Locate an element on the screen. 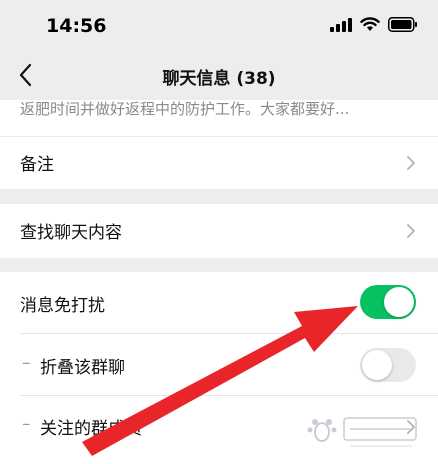  remark-label: 备注 is located at coordinates (37, 165).